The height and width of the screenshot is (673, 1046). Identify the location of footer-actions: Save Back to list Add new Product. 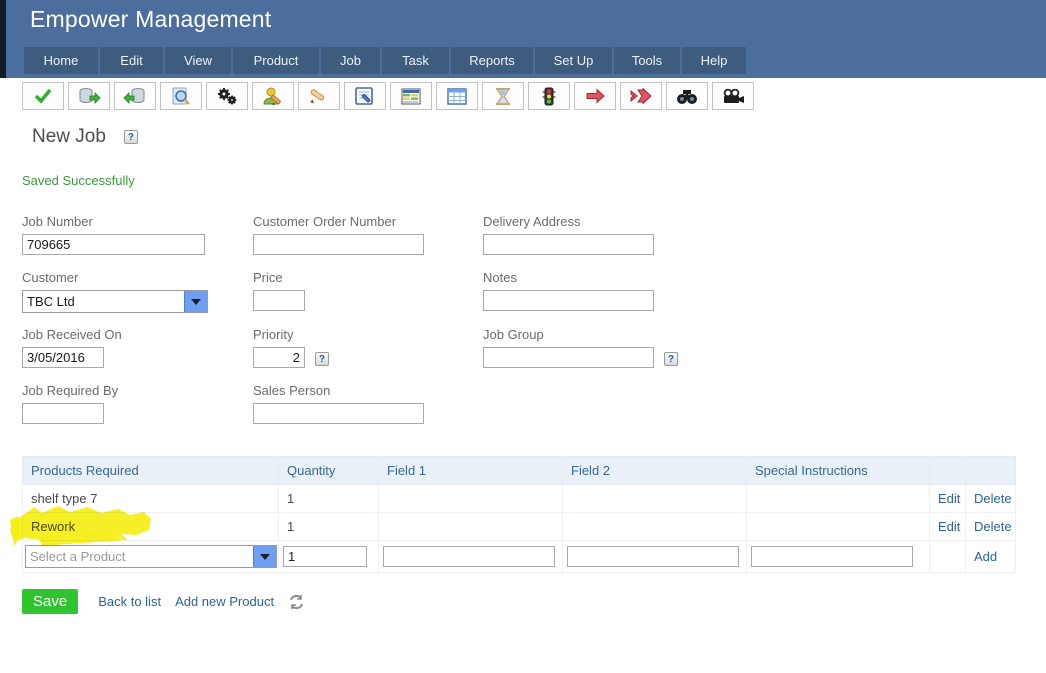
(534, 601).